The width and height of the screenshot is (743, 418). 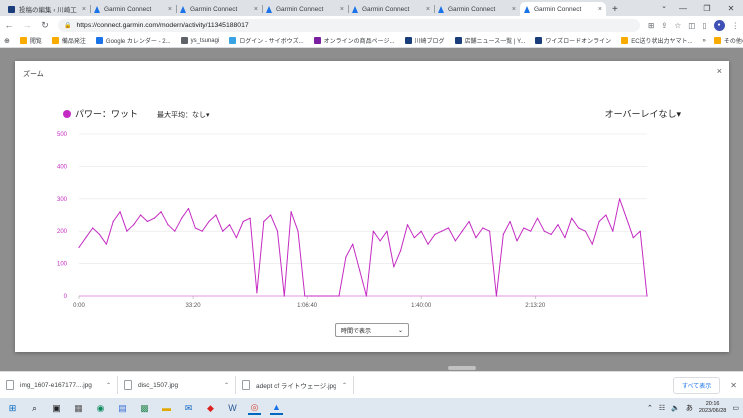 I want to click on maximize-icon: ❐, so click(x=707, y=8).